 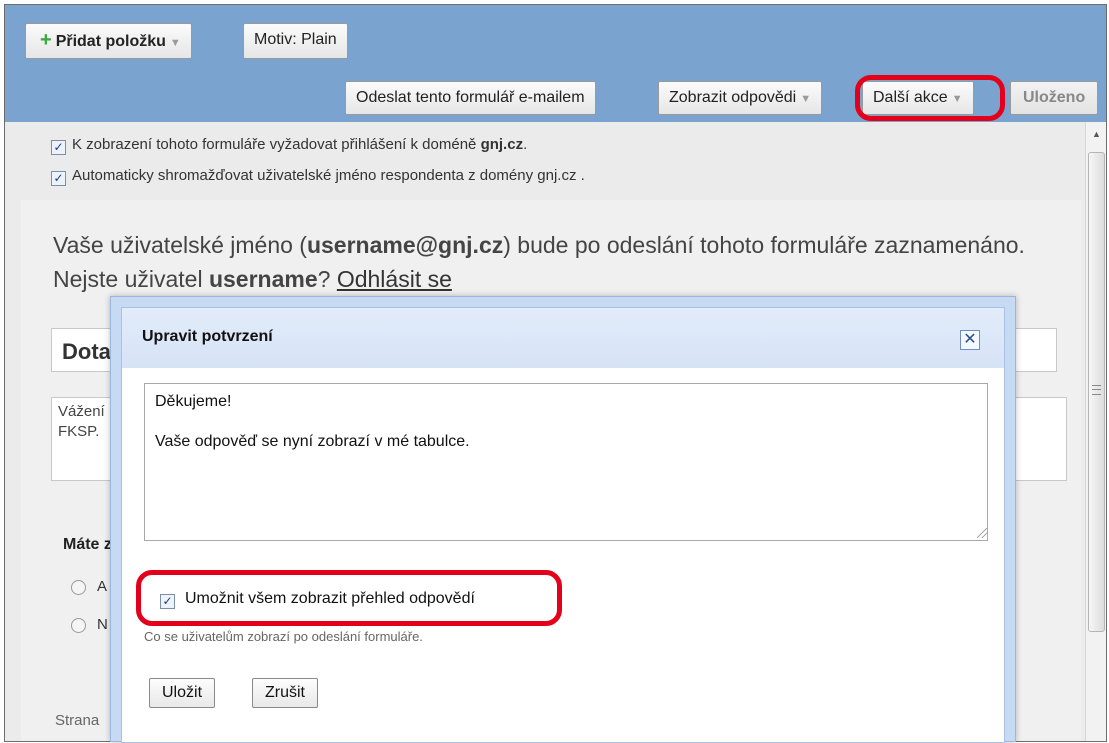 I want to click on view-responses-label: Zobrazit odpovědi, so click(x=733, y=97).